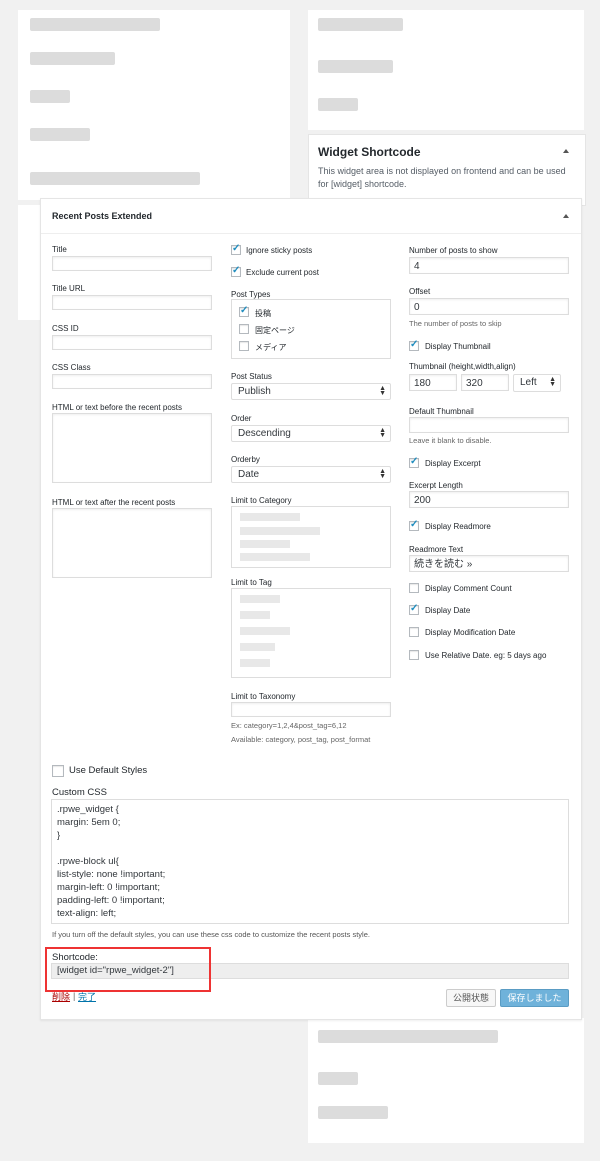 The height and width of the screenshot is (1161, 600). Describe the element at coordinates (414, 525) in the screenshot. I see `display-readmore-checkbox` at that location.